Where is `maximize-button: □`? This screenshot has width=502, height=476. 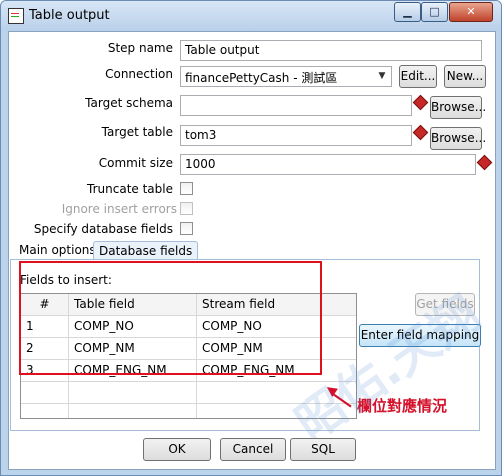 maximize-button: □ is located at coordinates (434, 12).